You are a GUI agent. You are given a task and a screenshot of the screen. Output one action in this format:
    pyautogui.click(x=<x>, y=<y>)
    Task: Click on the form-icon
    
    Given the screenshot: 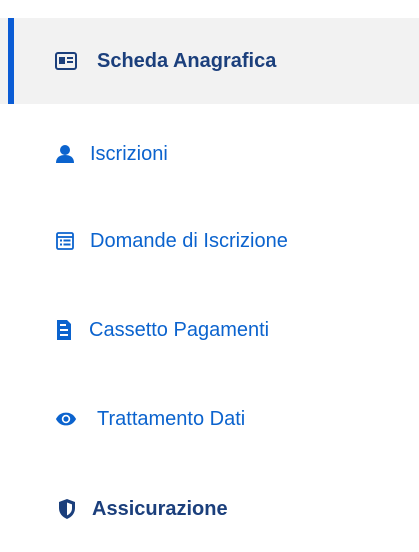 What is the action you would take?
    pyautogui.click(x=65, y=241)
    